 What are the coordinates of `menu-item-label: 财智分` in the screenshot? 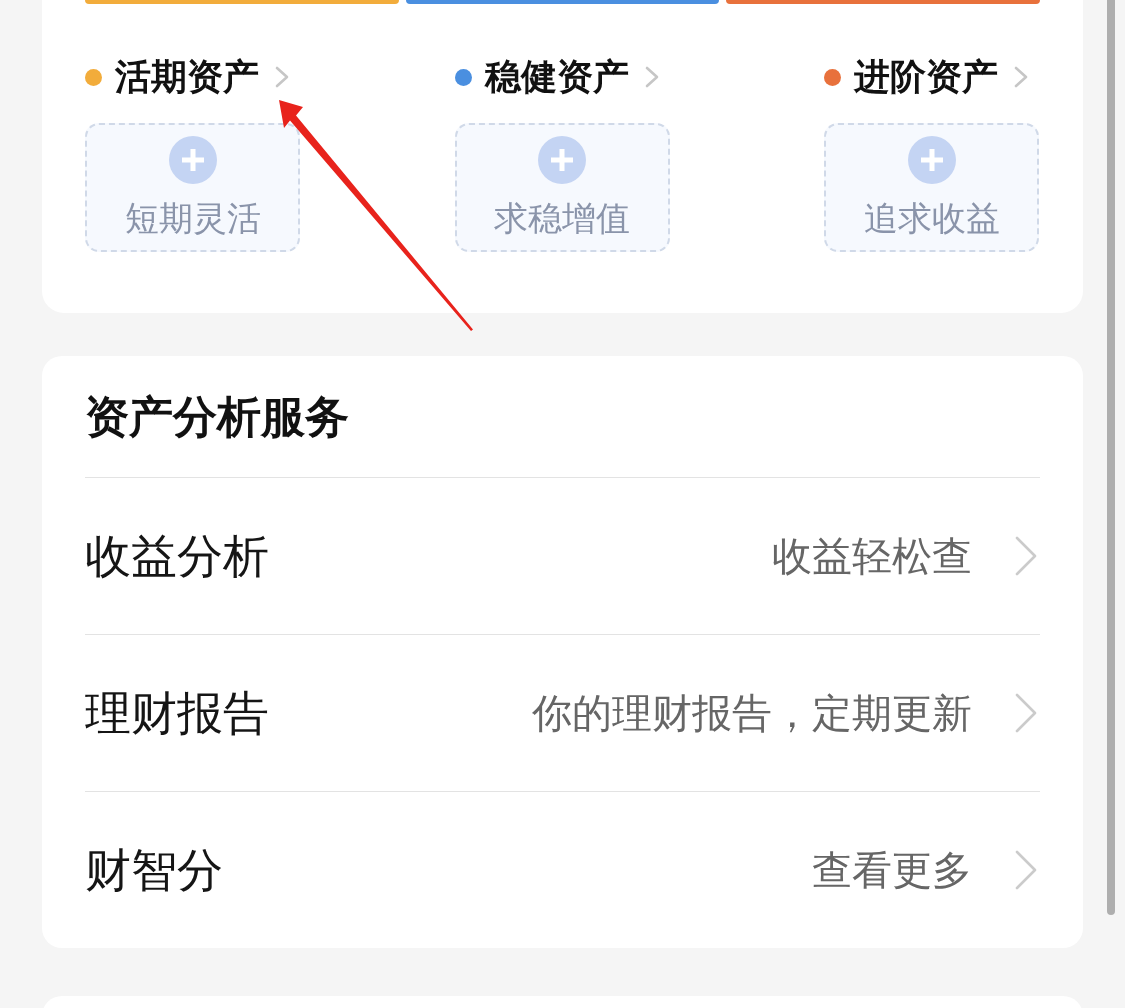 It's located at (154, 870).